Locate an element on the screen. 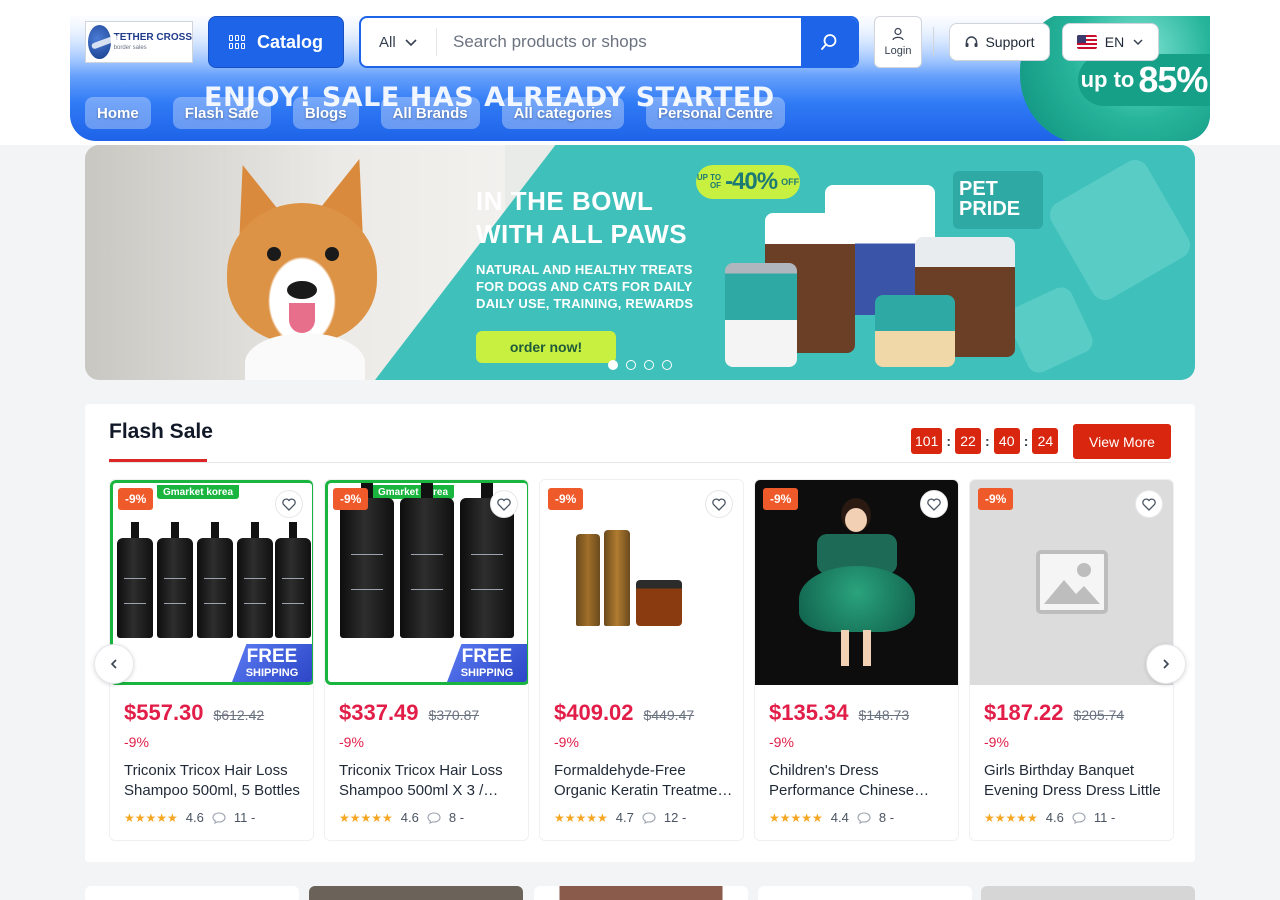 The height and width of the screenshot is (900, 1280). promo-pill: up to 85% is located at coordinates (1144, 80).